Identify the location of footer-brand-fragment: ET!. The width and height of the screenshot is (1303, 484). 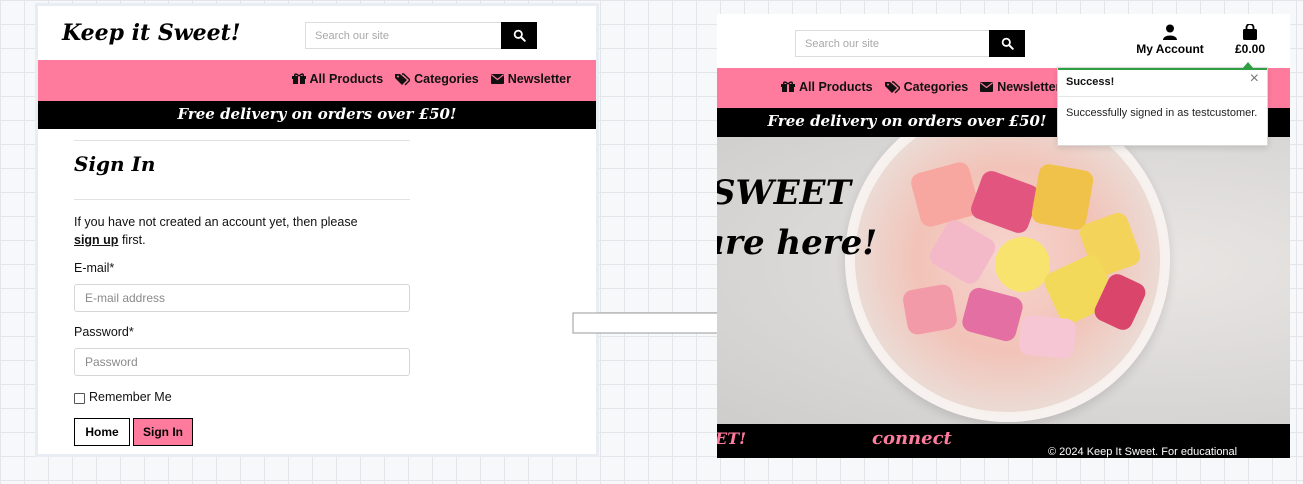
(732, 438).